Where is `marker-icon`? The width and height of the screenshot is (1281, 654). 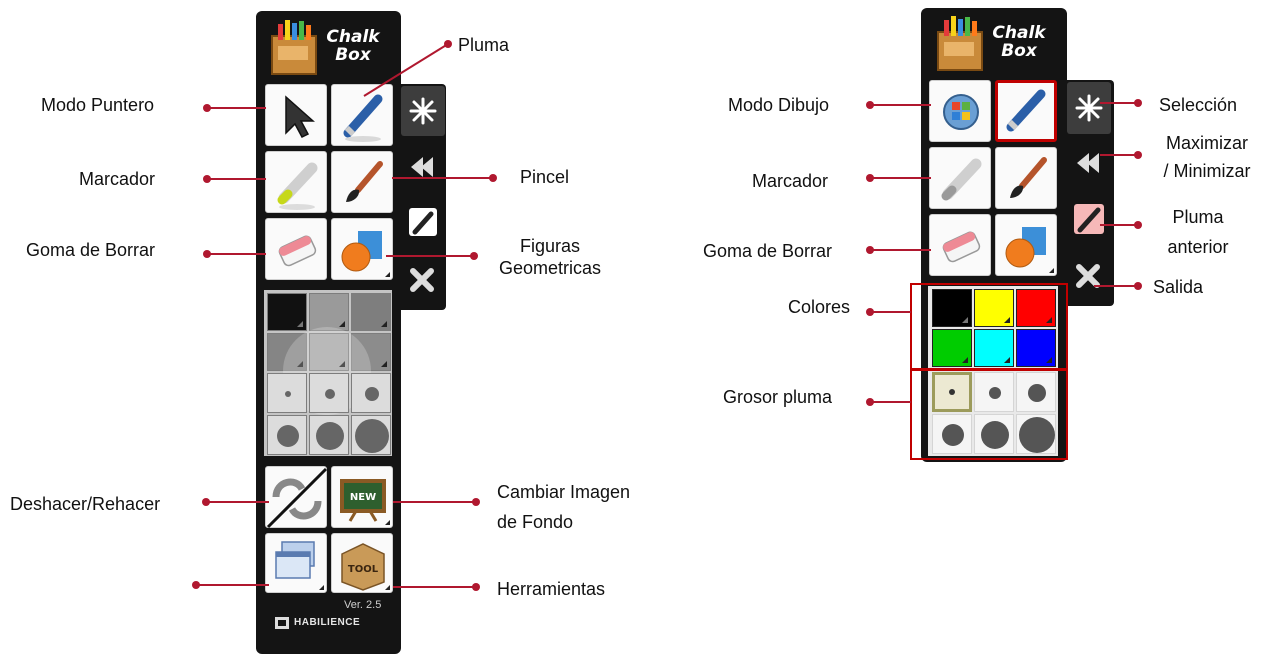 marker-icon is located at coordinates (961, 179).